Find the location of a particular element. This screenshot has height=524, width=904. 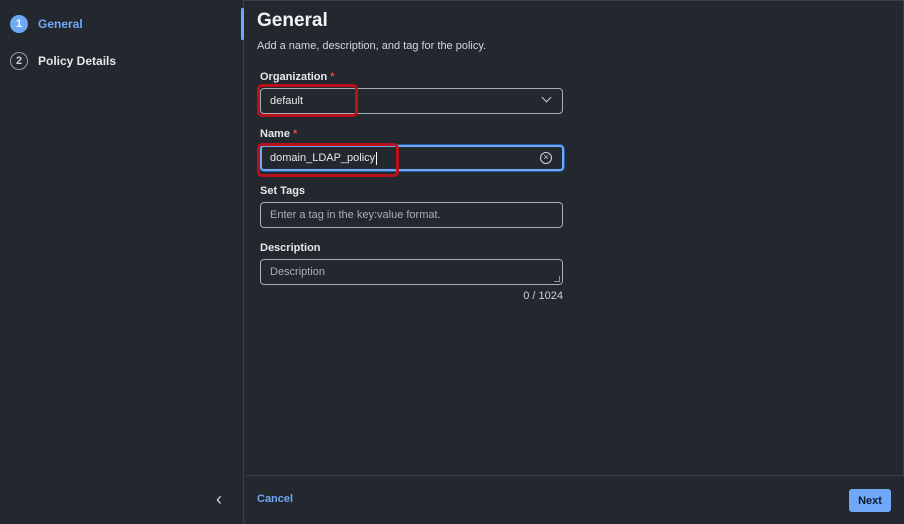

step-label: General is located at coordinates (60, 24).